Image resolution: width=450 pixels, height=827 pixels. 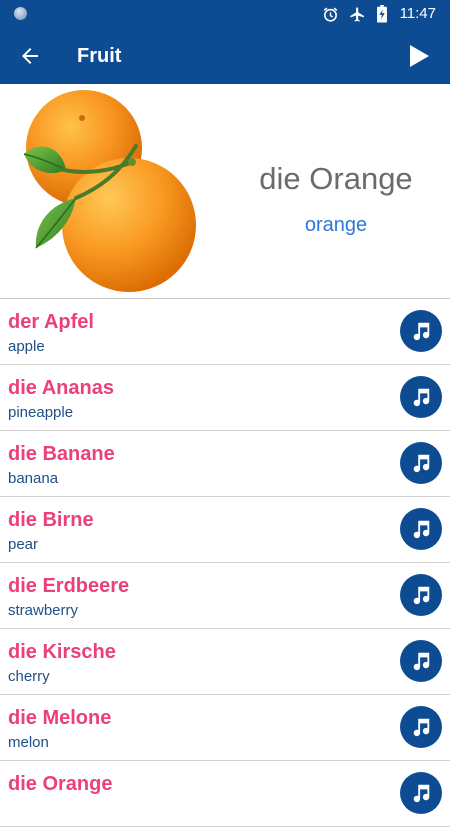 I want to click on list-item: die Birne pear, so click(x=225, y=530).